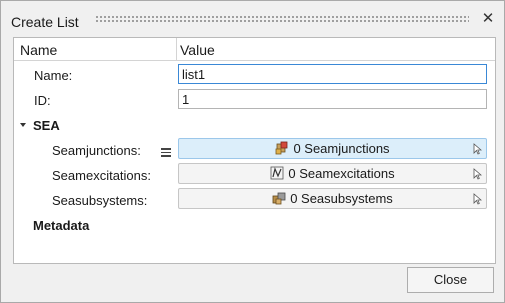  I want to click on id-field, so click(333, 99).